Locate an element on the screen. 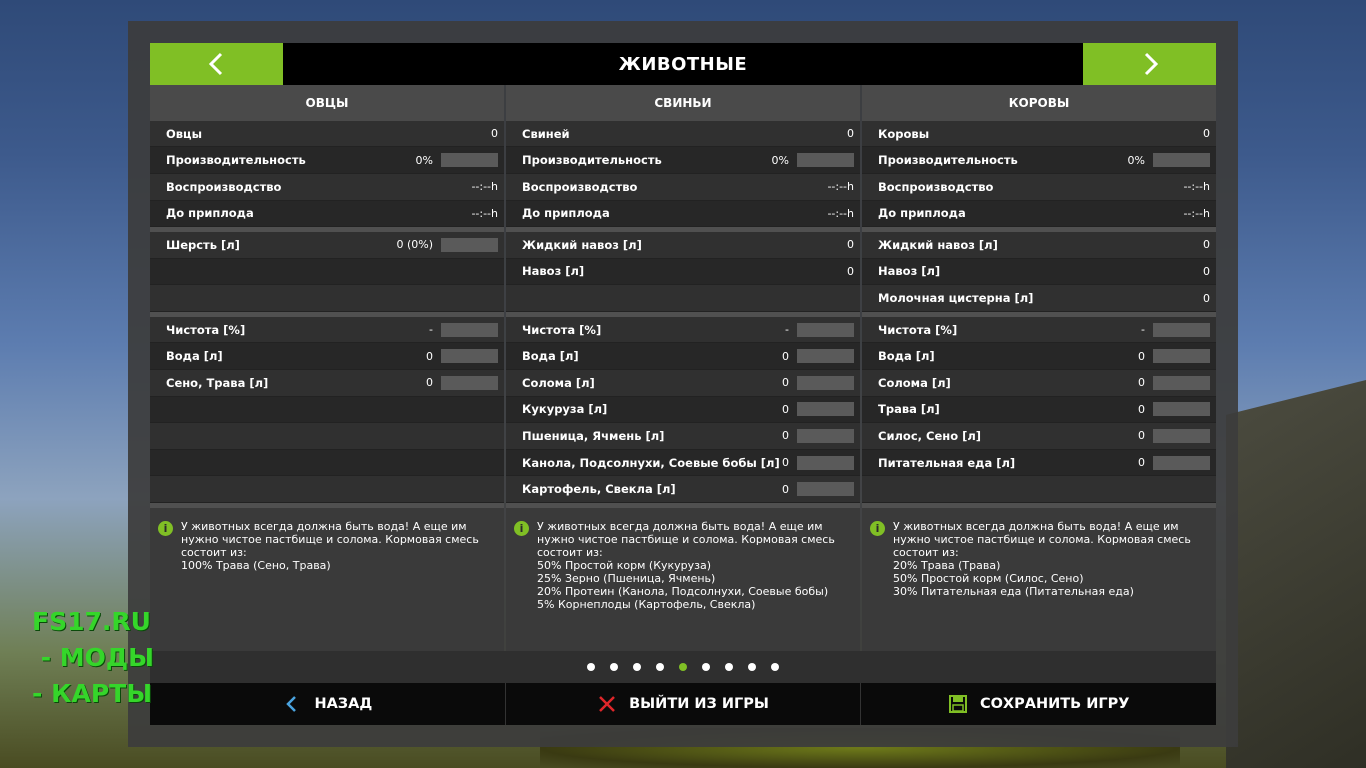 The image size is (1366, 768). stat-value: 0 (0%) is located at coordinates (414, 245).